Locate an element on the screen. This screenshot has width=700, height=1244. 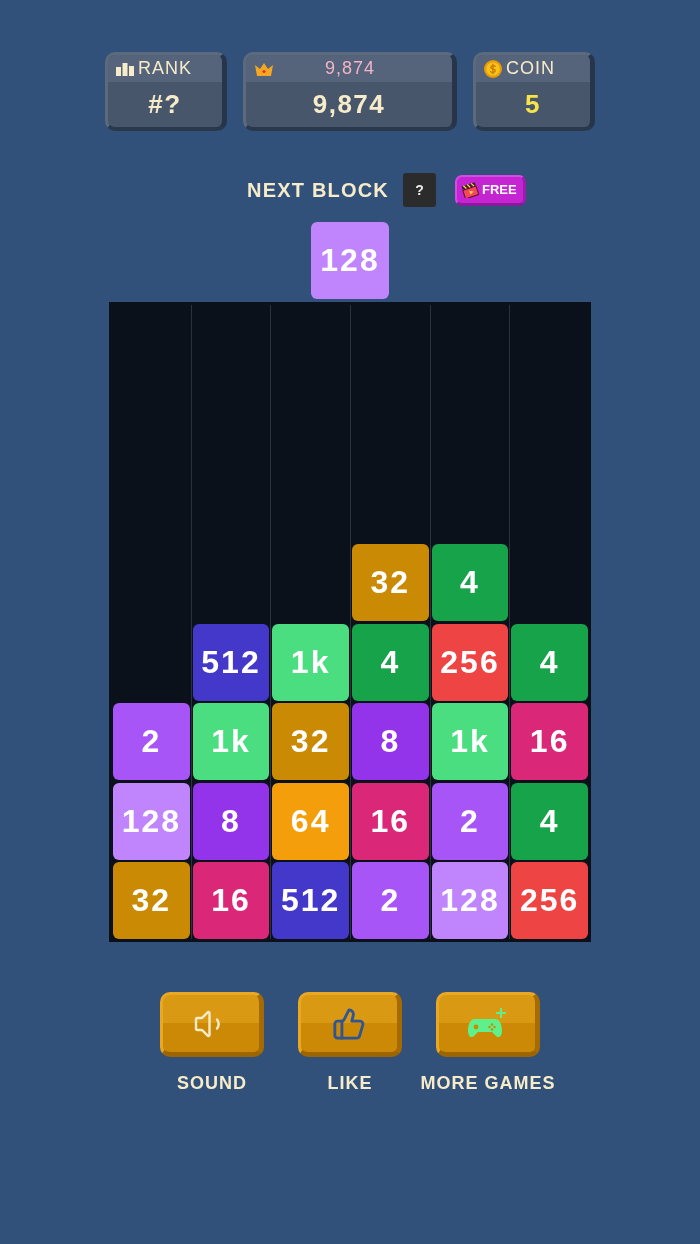
crown-icon is located at coordinates (264, 68).